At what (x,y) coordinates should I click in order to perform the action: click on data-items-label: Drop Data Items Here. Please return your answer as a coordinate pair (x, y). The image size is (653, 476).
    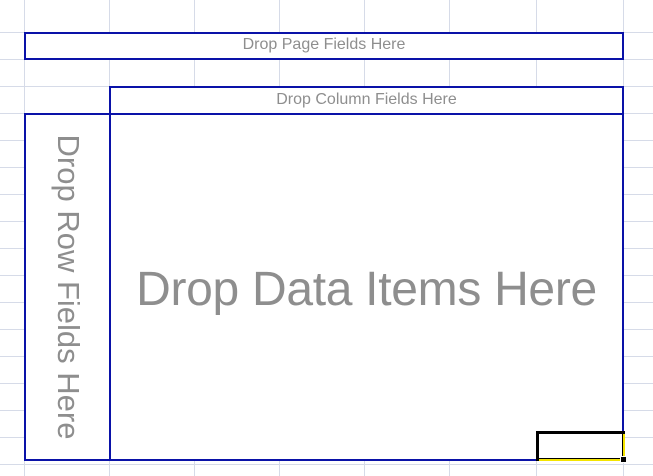
    Looking at the image, I should click on (366, 289).